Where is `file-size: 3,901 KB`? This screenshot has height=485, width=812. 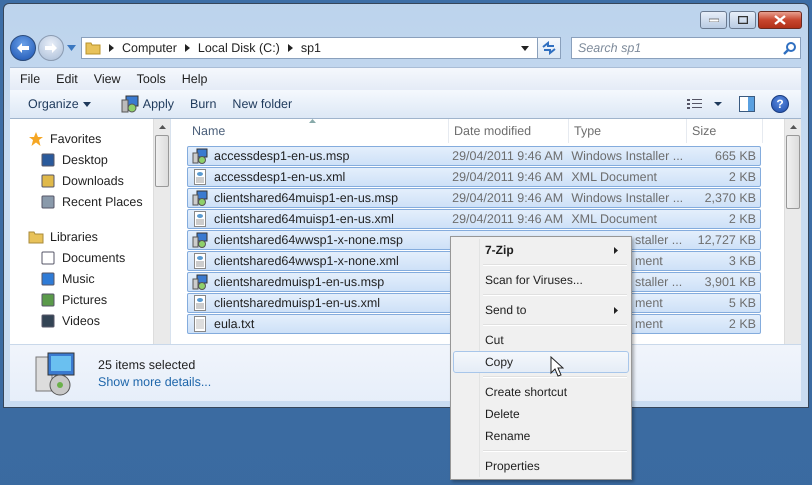 file-size: 3,901 KB is located at coordinates (730, 282).